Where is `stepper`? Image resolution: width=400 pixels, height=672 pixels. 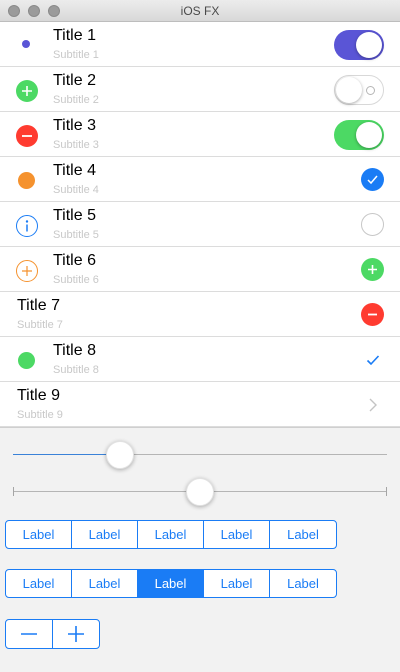 stepper is located at coordinates (52, 634).